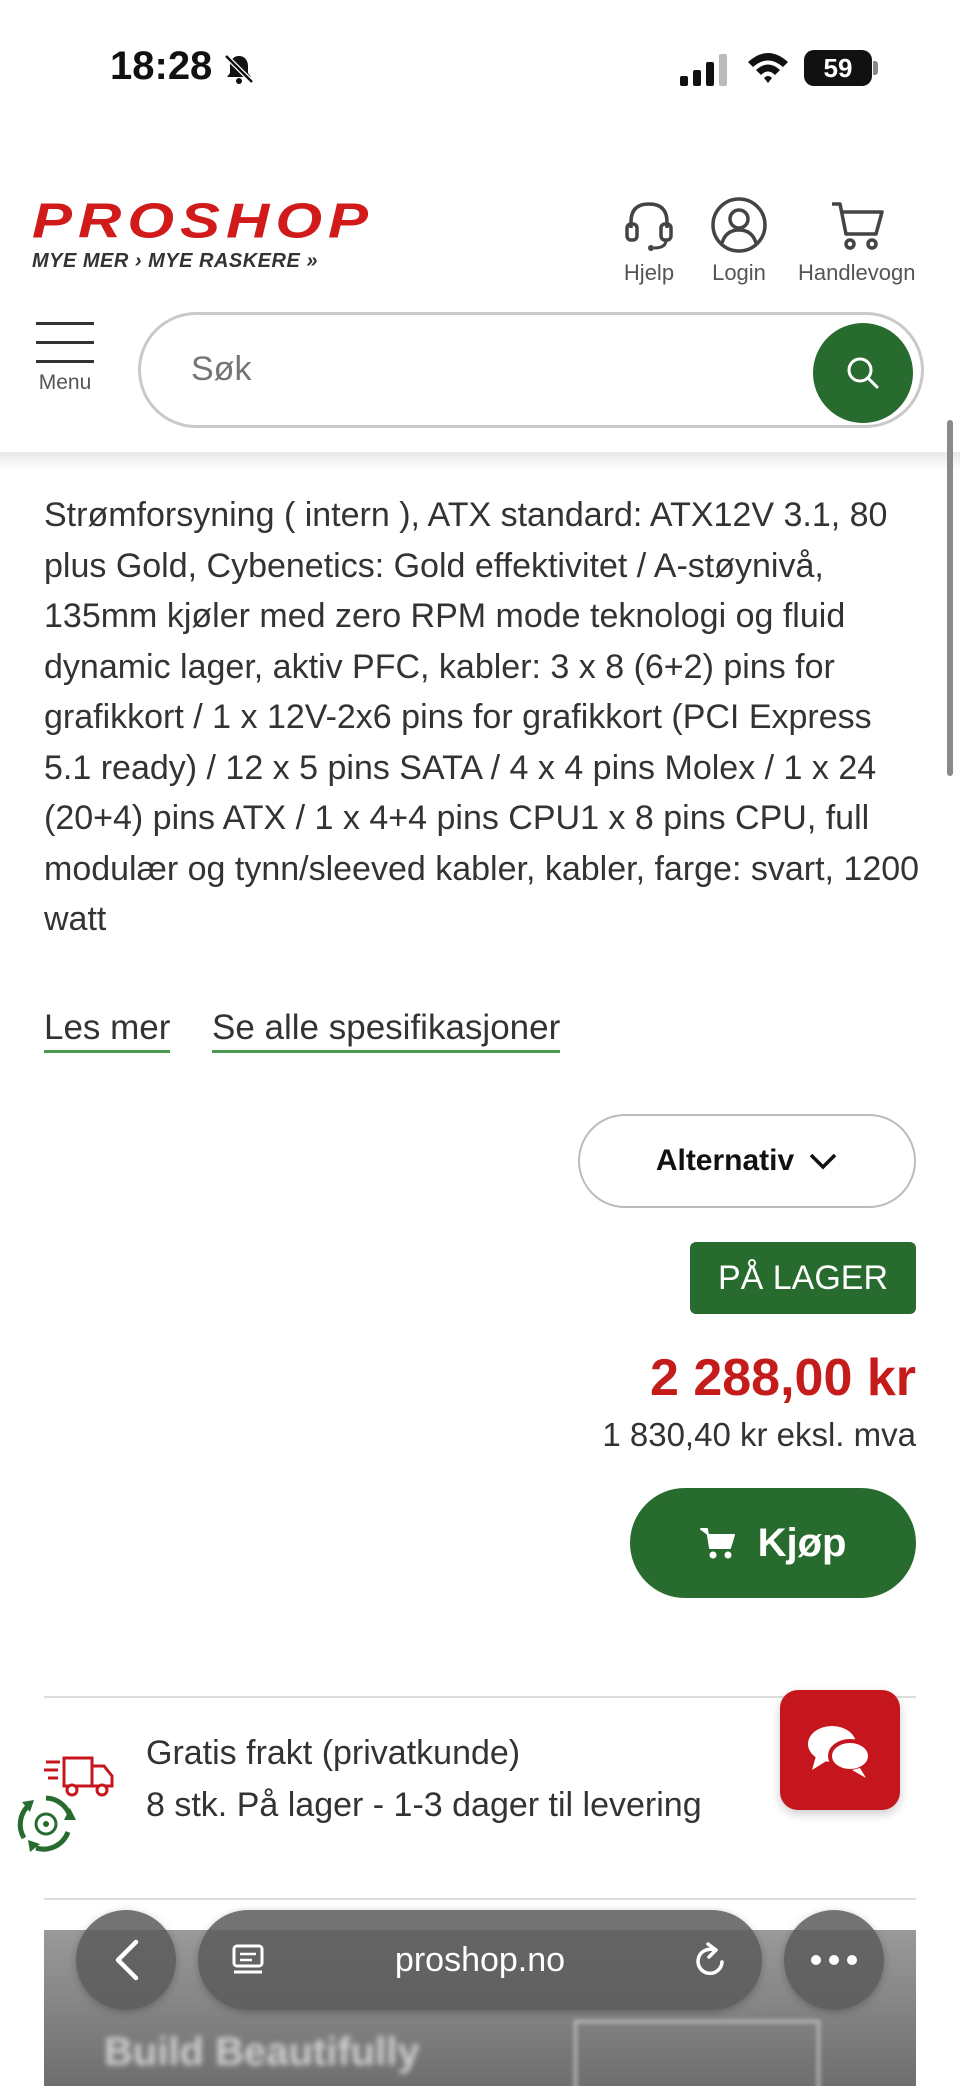  Describe the element at coordinates (803, 1278) in the screenshot. I see `stock-badge: PÅ LAGER` at that location.